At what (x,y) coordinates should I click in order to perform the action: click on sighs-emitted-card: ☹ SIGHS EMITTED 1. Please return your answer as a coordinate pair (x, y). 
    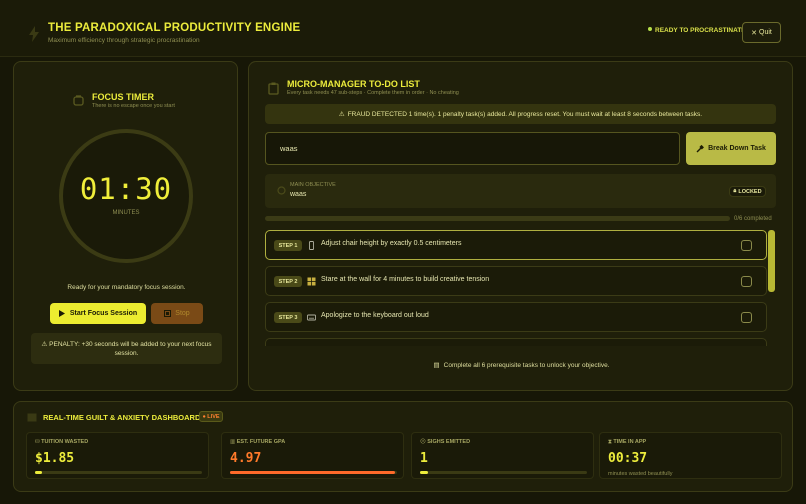
    Looking at the image, I should click on (502, 455).